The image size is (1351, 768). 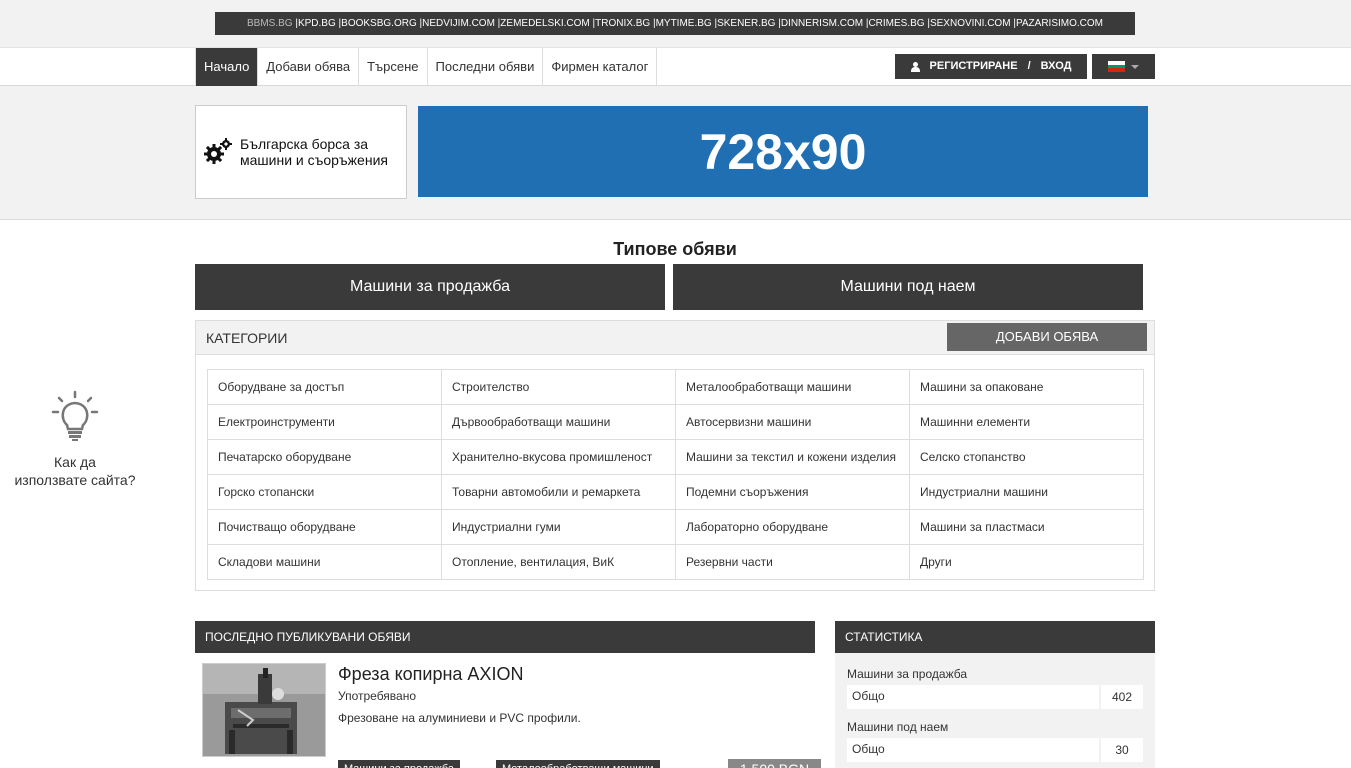 What do you see at coordinates (75, 480) in the screenshot?
I see `help-line: използвате сайта?` at bounding box center [75, 480].